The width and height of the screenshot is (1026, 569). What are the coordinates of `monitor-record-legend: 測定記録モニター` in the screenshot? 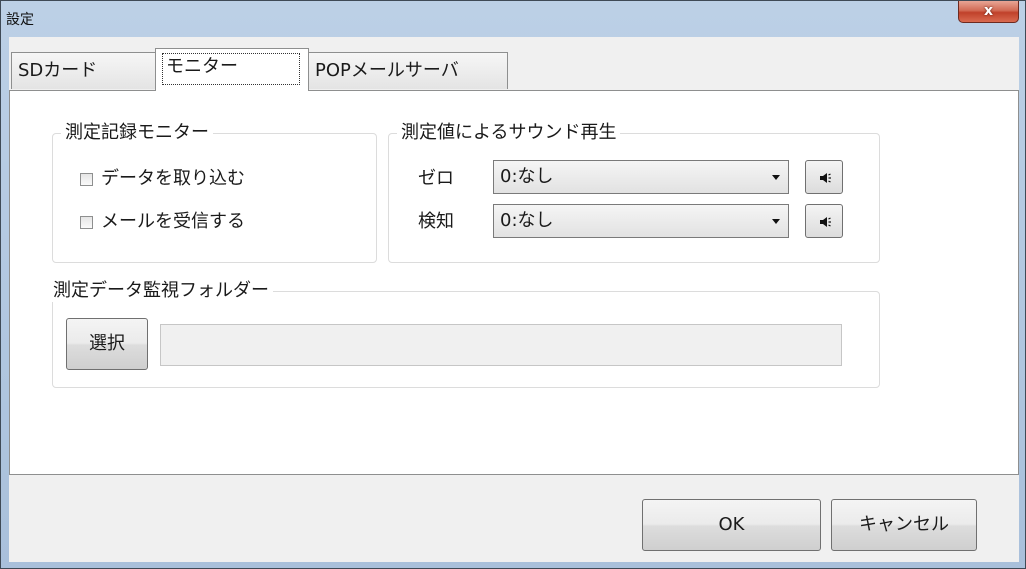 It's located at (137, 133).